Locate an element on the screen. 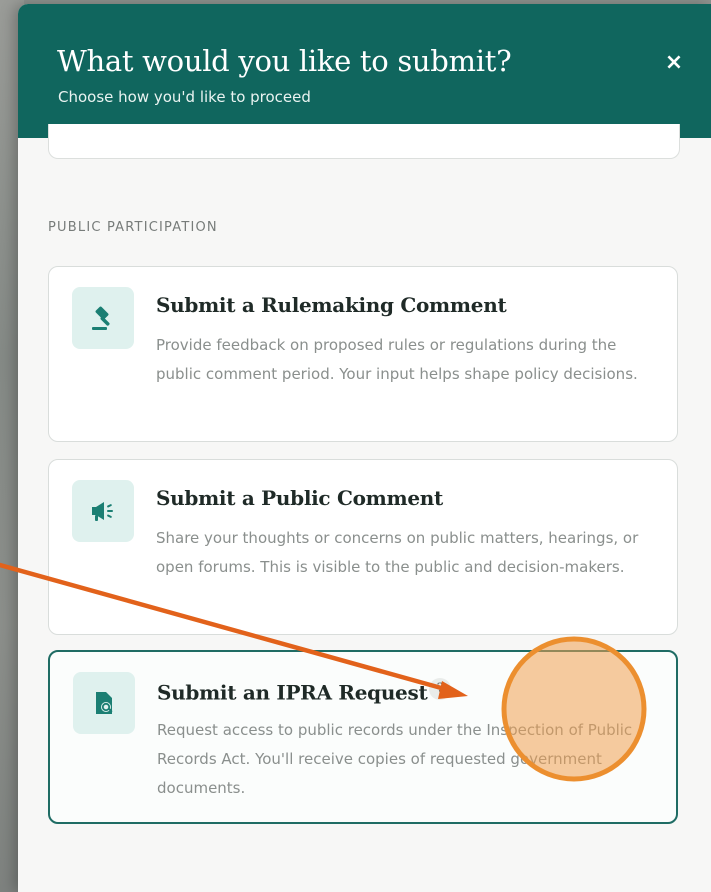  section-label: PUBLIC PARTICIPATION is located at coordinates (133, 227).